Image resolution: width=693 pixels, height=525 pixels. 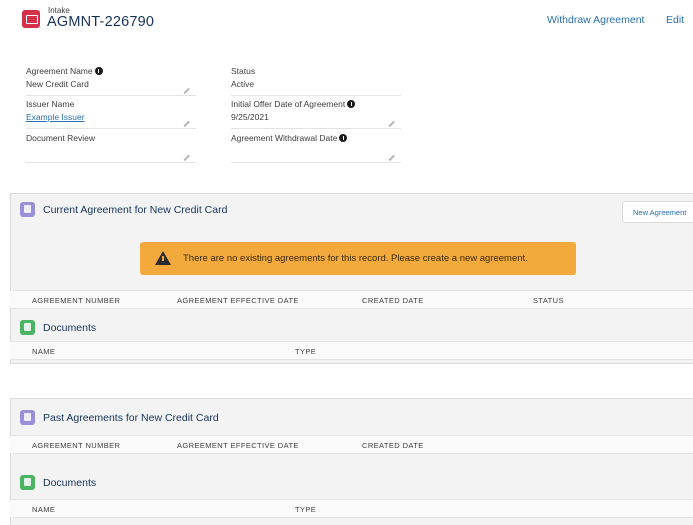 I want to click on field-label: Status, so click(x=243, y=71).